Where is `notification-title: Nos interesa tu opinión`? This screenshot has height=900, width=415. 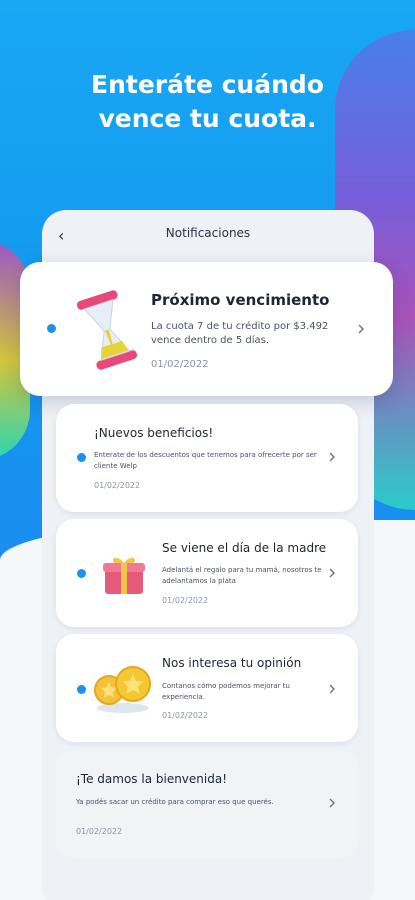
notification-title: Nos interesa tu opinión is located at coordinates (232, 663).